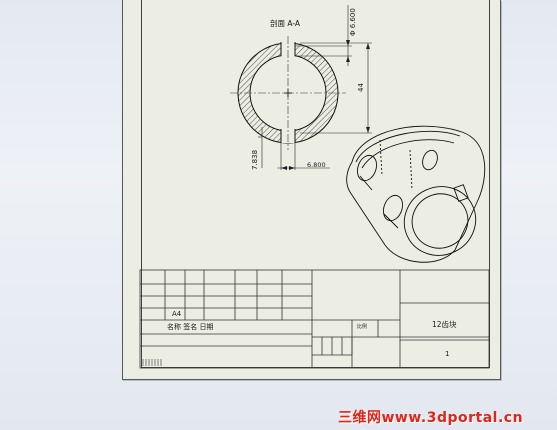  I want to click on drawing-title-text: 12齿块, so click(444, 324).